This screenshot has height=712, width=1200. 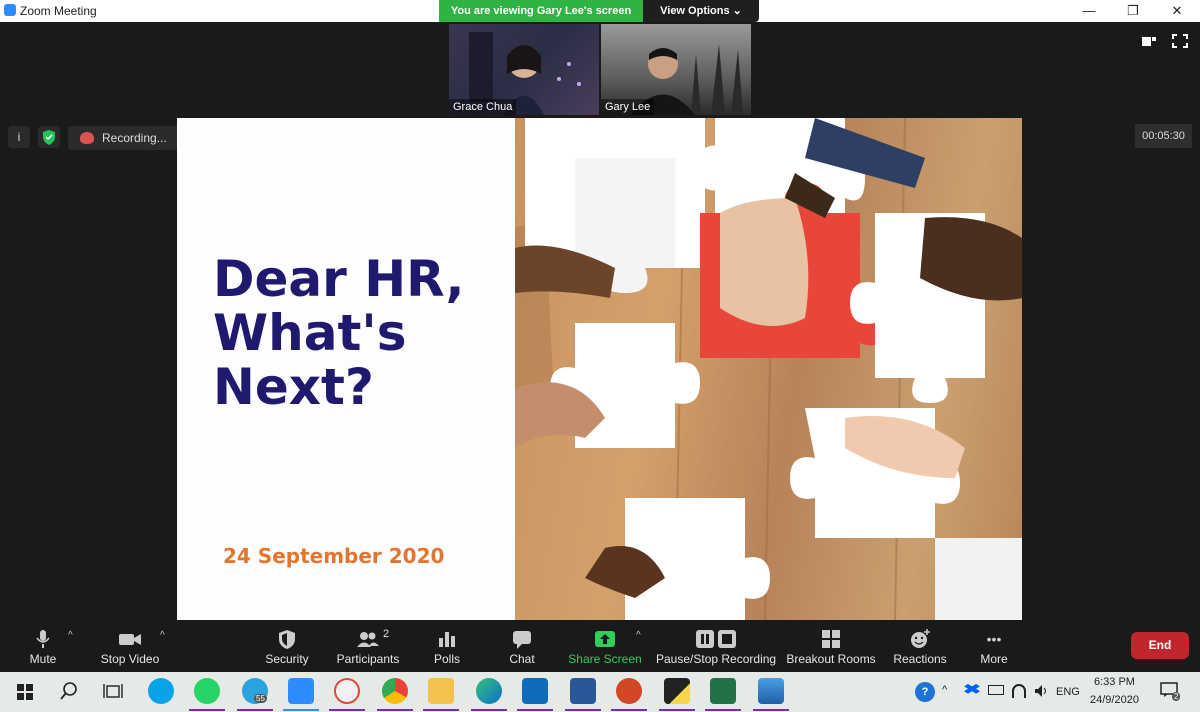 What do you see at coordinates (368, 639) in the screenshot?
I see `participants-icon` at bounding box center [368, 639].